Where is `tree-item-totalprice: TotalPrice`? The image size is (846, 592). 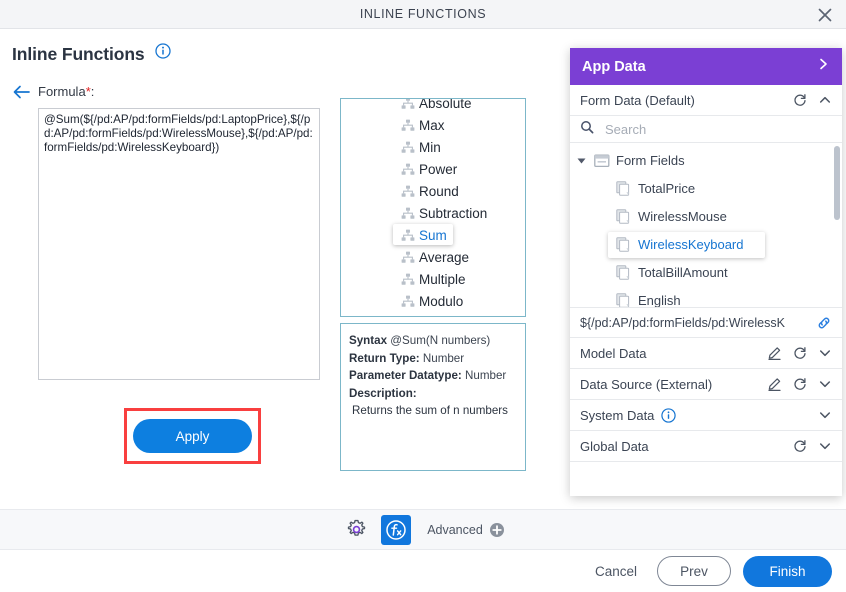 tree-item-totalprice: TotalPrice is located at coordinates (706, 189).